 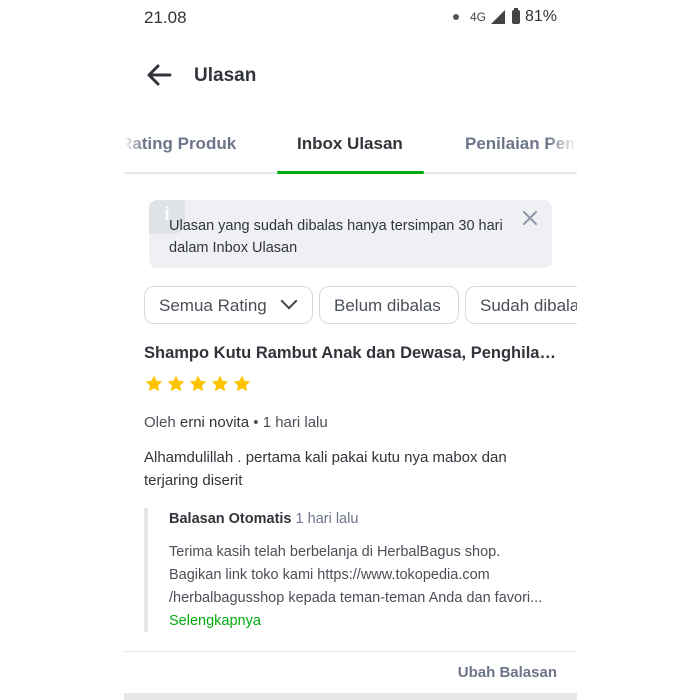 I want to click on reply-title: Balasan Otomatis, so click(x=230, y=519).